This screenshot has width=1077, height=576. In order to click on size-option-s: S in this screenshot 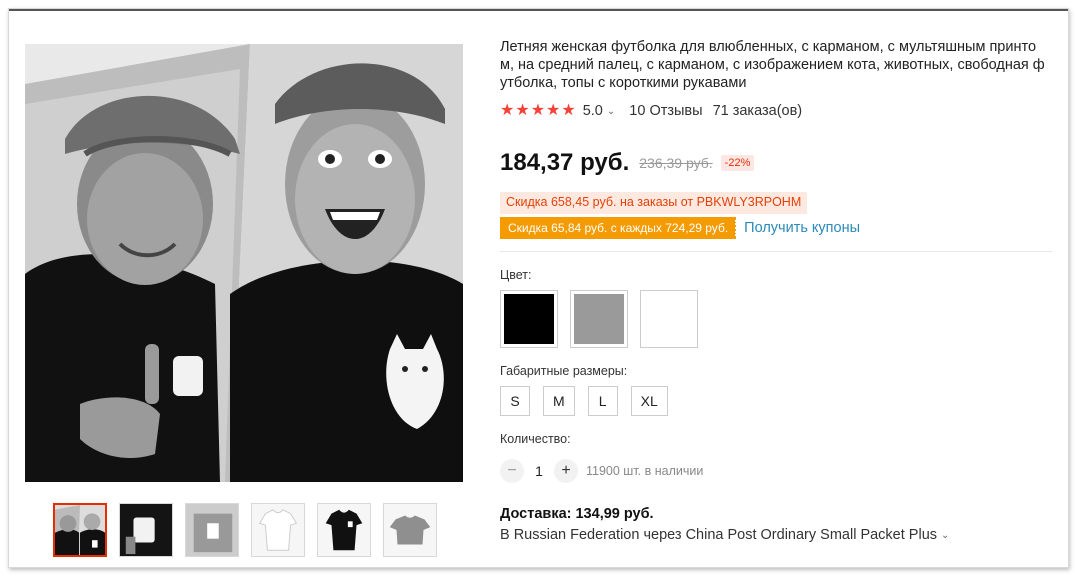, I will do `click(515, 401)`.